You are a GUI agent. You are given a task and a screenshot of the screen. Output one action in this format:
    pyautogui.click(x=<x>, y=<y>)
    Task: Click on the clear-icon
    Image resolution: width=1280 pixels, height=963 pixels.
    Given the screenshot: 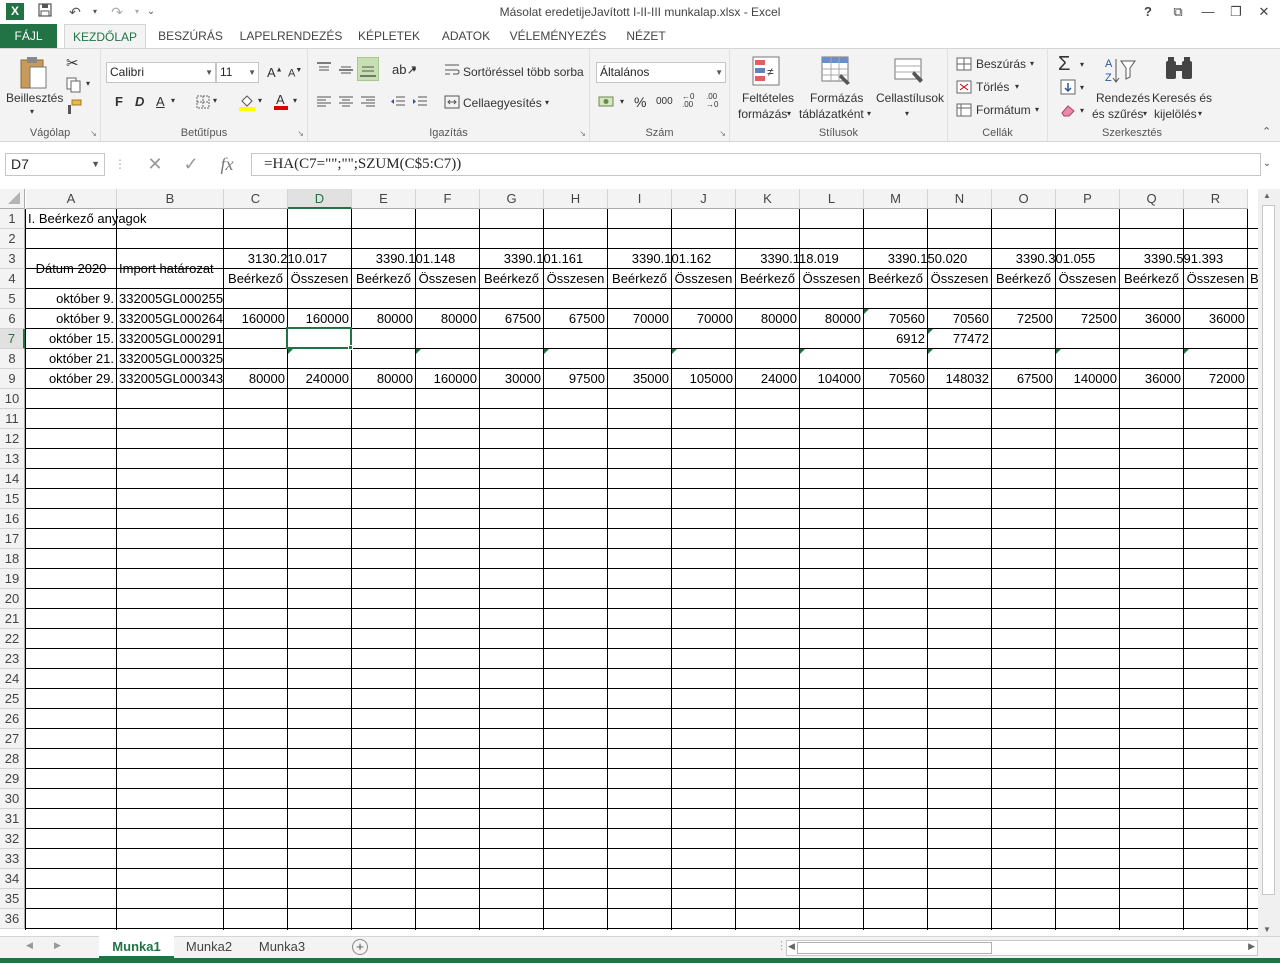 What is the action you would take?
    pyautogui.click(x=1068, y=111)
    